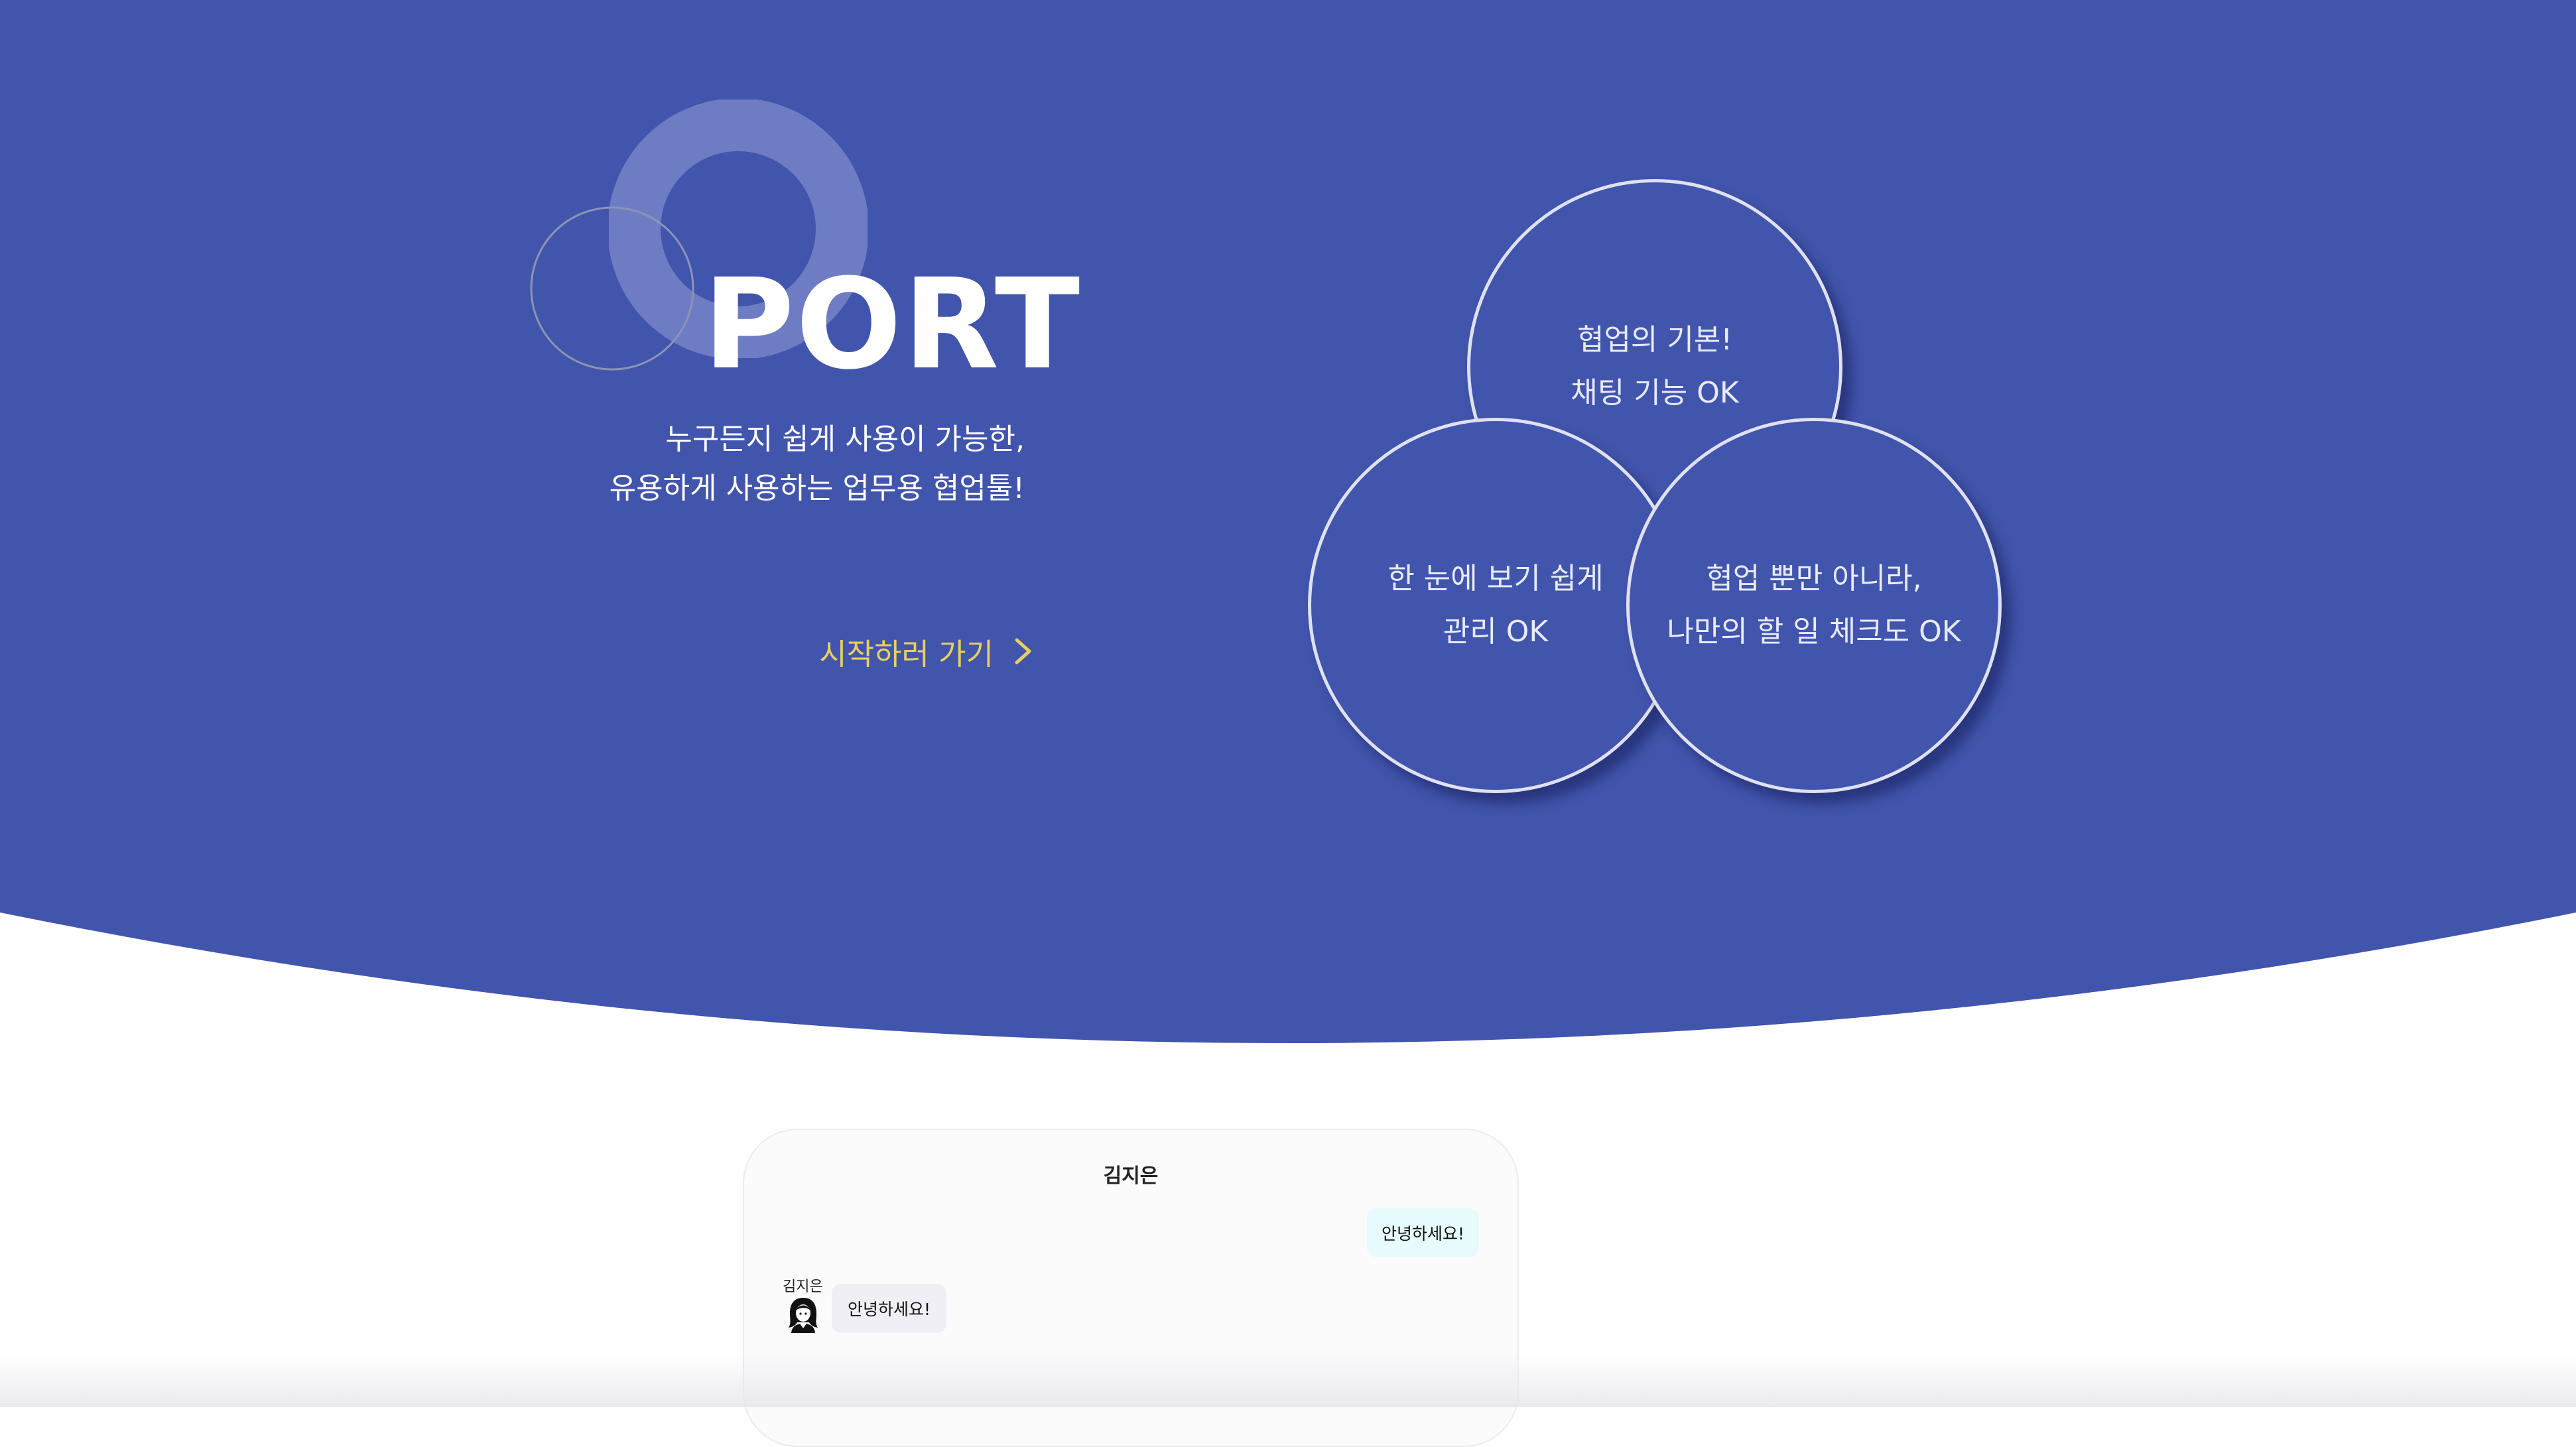 Image resolution: width=2576 pixels, height=1447 pixels. What do you see at coordinates (845, 439) in the screenshot?
I see `tagline-line-1: 누구든지 쉽게 사용이 가능한,` at bounding box center [845, 439].